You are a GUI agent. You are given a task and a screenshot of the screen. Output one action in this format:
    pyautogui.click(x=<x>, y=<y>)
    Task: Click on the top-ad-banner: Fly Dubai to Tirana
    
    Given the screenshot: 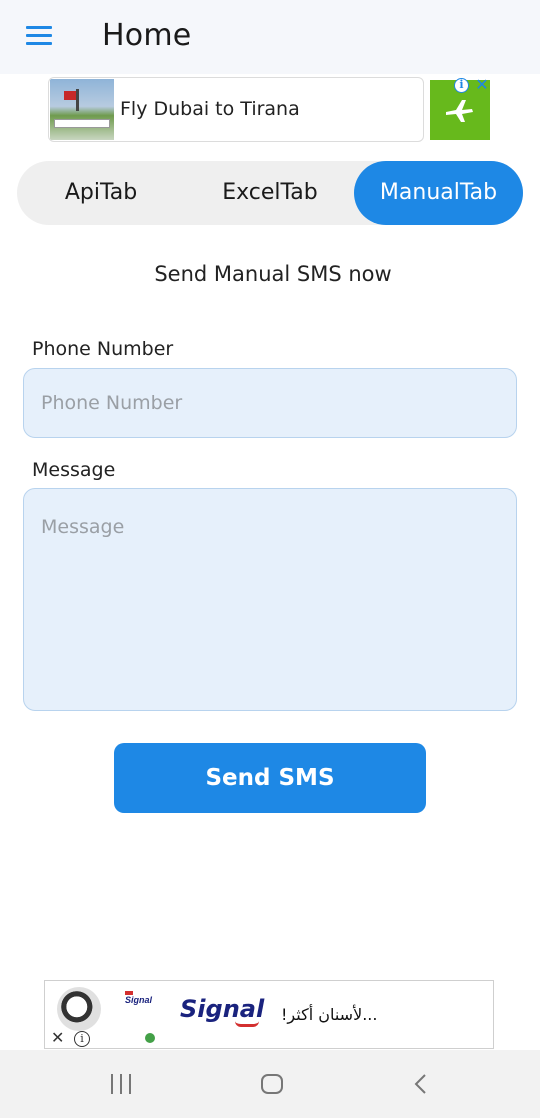 What is the action you would take?
    pyautogui.click(x=236, y=109)
    